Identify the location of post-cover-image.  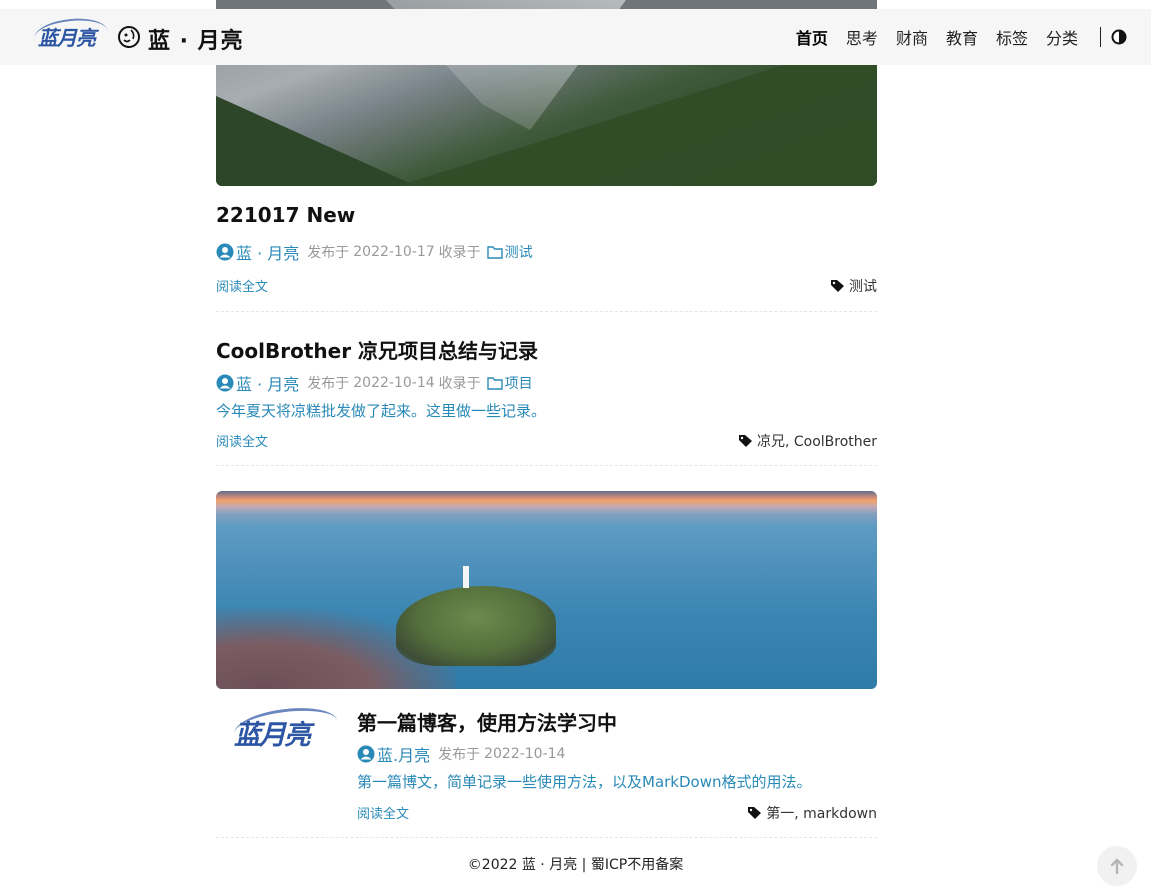
(546, 590).